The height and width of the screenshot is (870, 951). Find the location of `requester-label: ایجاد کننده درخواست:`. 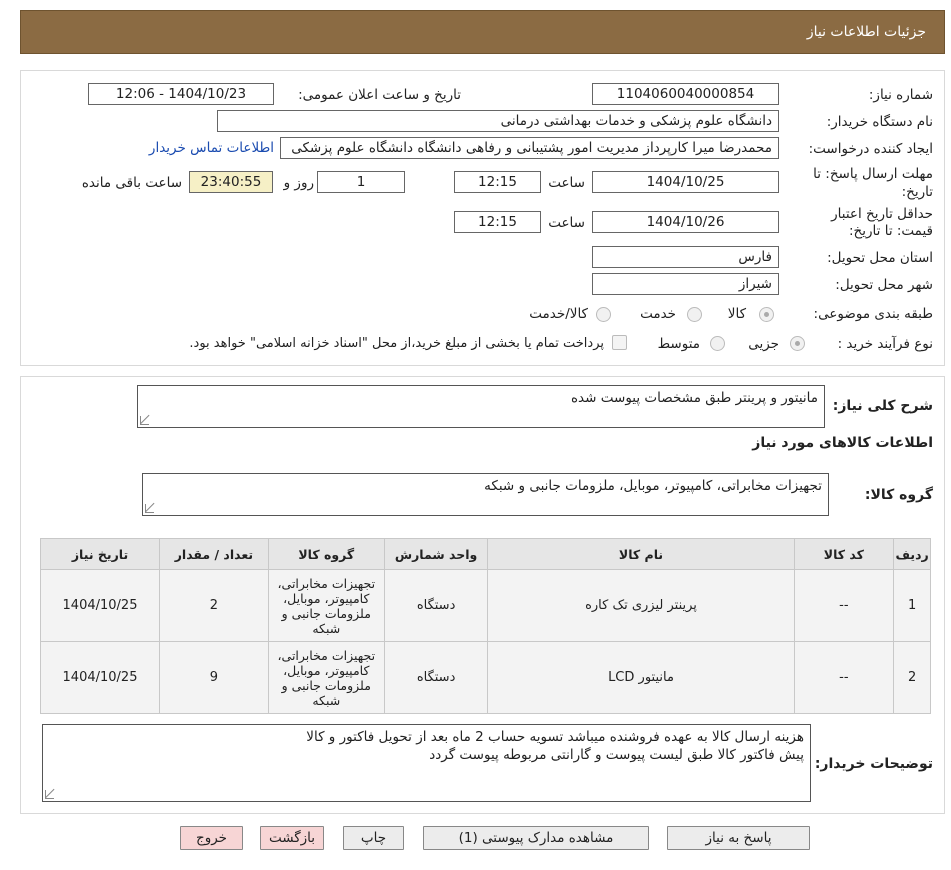

requester-label: ایجاد کننده درخواست: is located at coordinates (870, 149).